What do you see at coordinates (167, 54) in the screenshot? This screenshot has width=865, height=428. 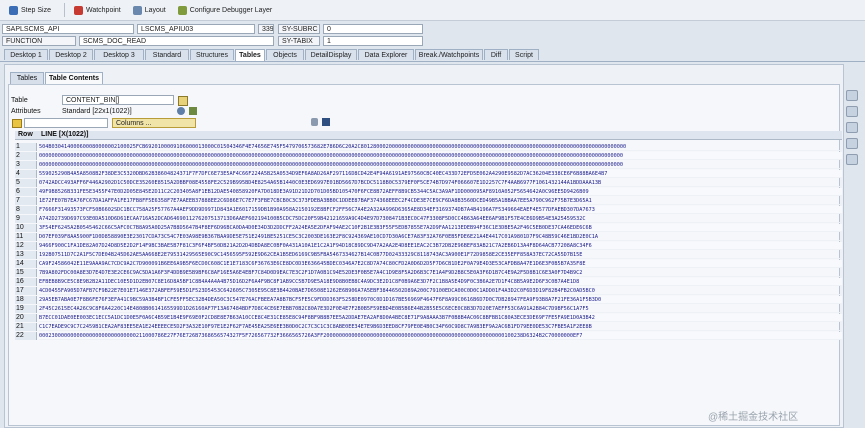 I see `tab-standard: Standard` at bounding box center [167, 54].